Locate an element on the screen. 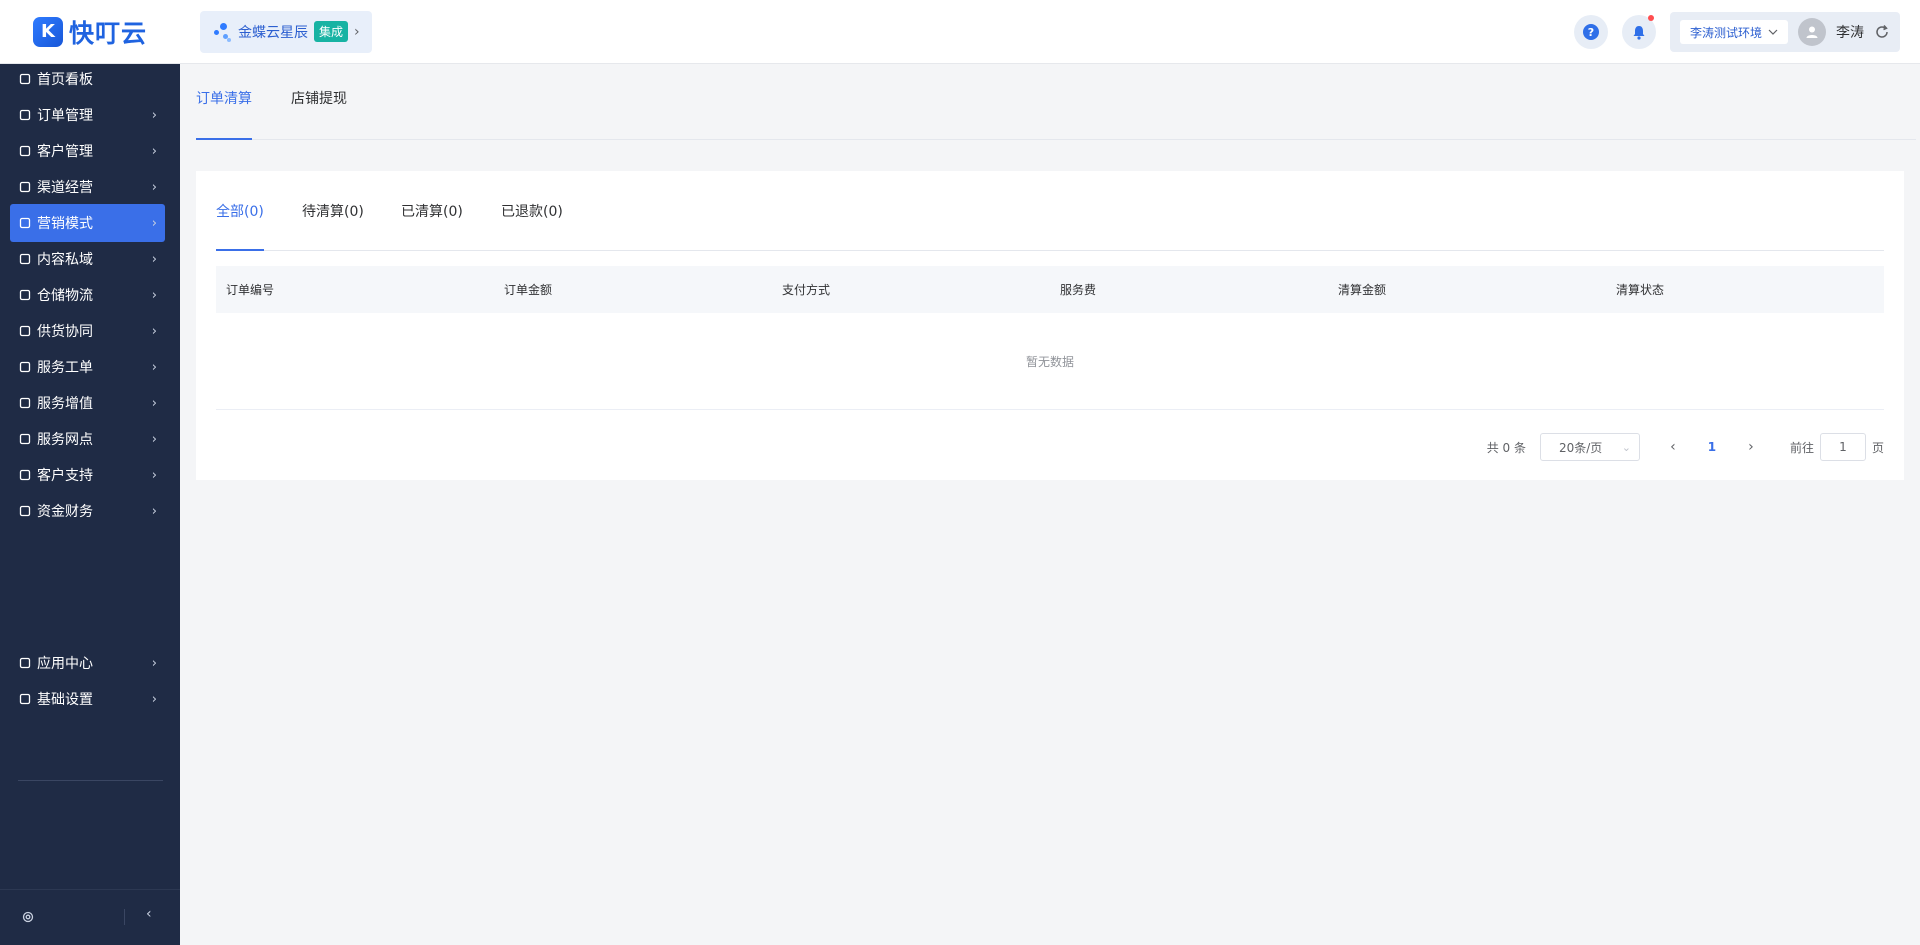 This screenshot has width=1920, height=945. integration-badge: 集成 is located at coordinates (331, 31).